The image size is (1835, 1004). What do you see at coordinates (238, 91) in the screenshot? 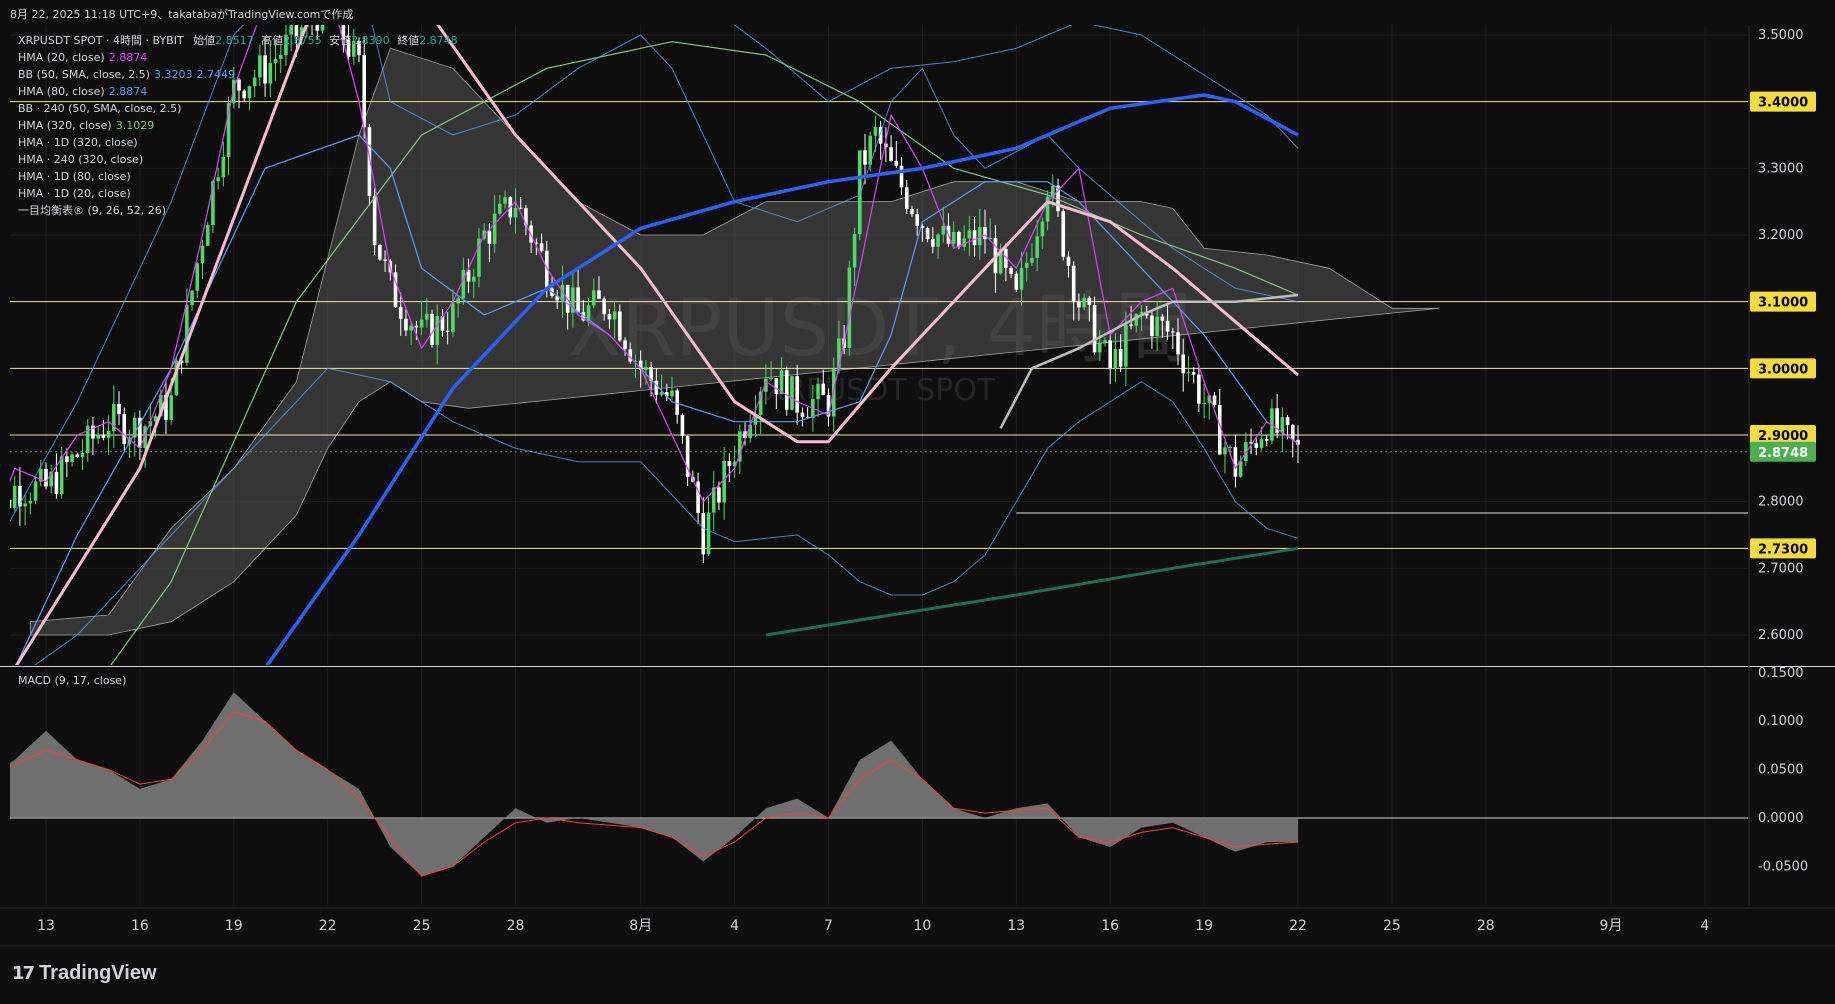
I see `indicator-row: HMA (80, close) 2.8874` at bounding box center [238, 91].